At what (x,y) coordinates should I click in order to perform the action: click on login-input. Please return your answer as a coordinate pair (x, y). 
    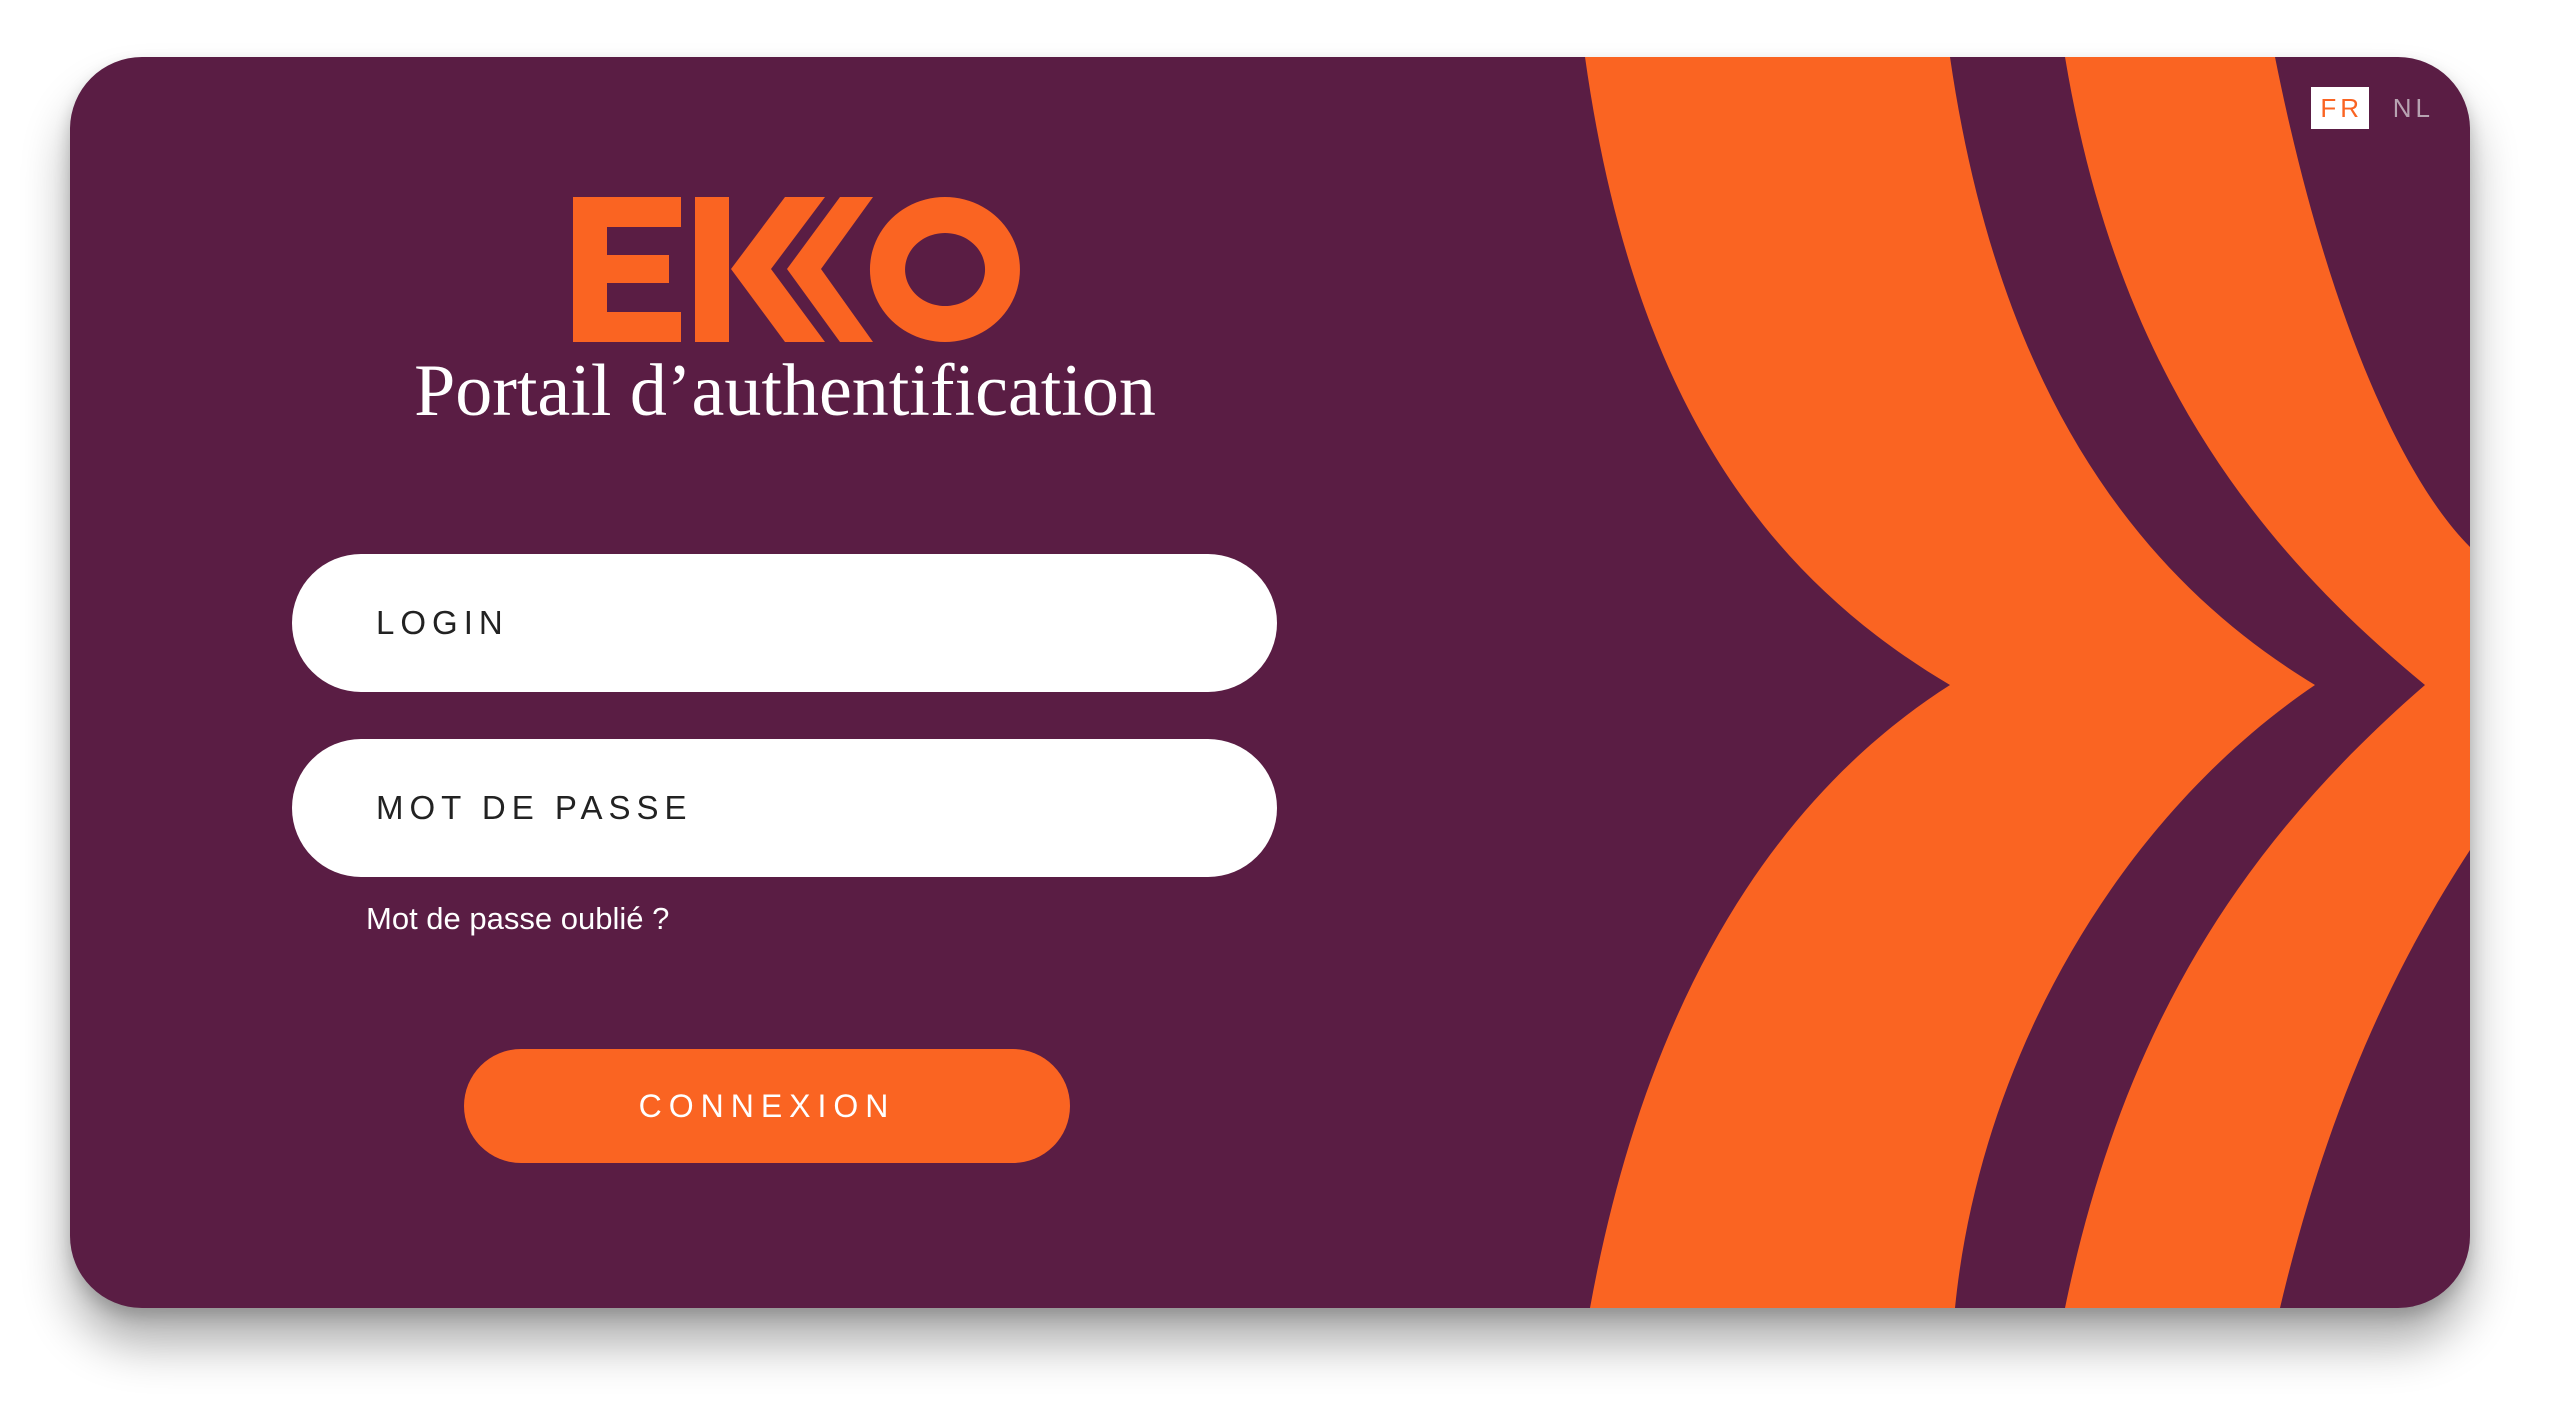
    Looking at the image, I should click on (825, 623).